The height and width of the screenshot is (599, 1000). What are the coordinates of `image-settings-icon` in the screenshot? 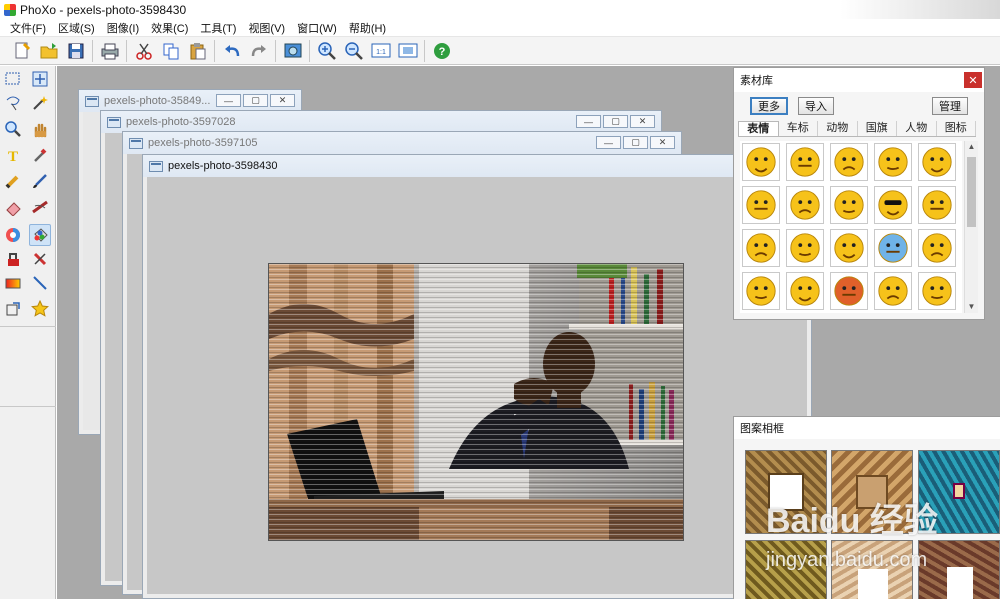 It's located at (293, 51).